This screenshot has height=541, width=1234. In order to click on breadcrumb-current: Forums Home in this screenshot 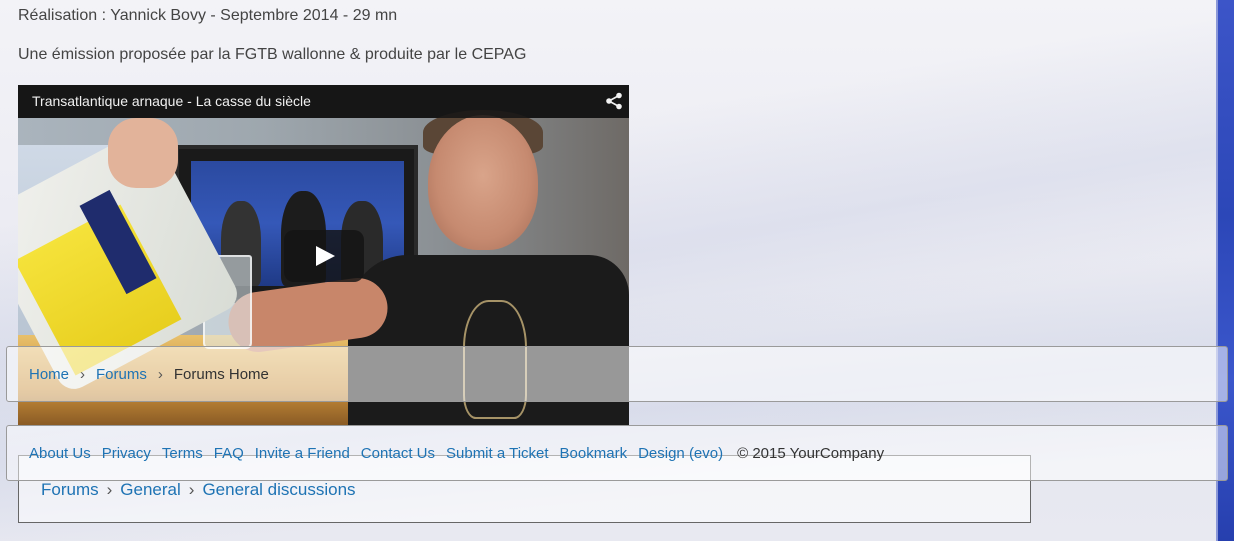, I will do `click(221, 374)`.